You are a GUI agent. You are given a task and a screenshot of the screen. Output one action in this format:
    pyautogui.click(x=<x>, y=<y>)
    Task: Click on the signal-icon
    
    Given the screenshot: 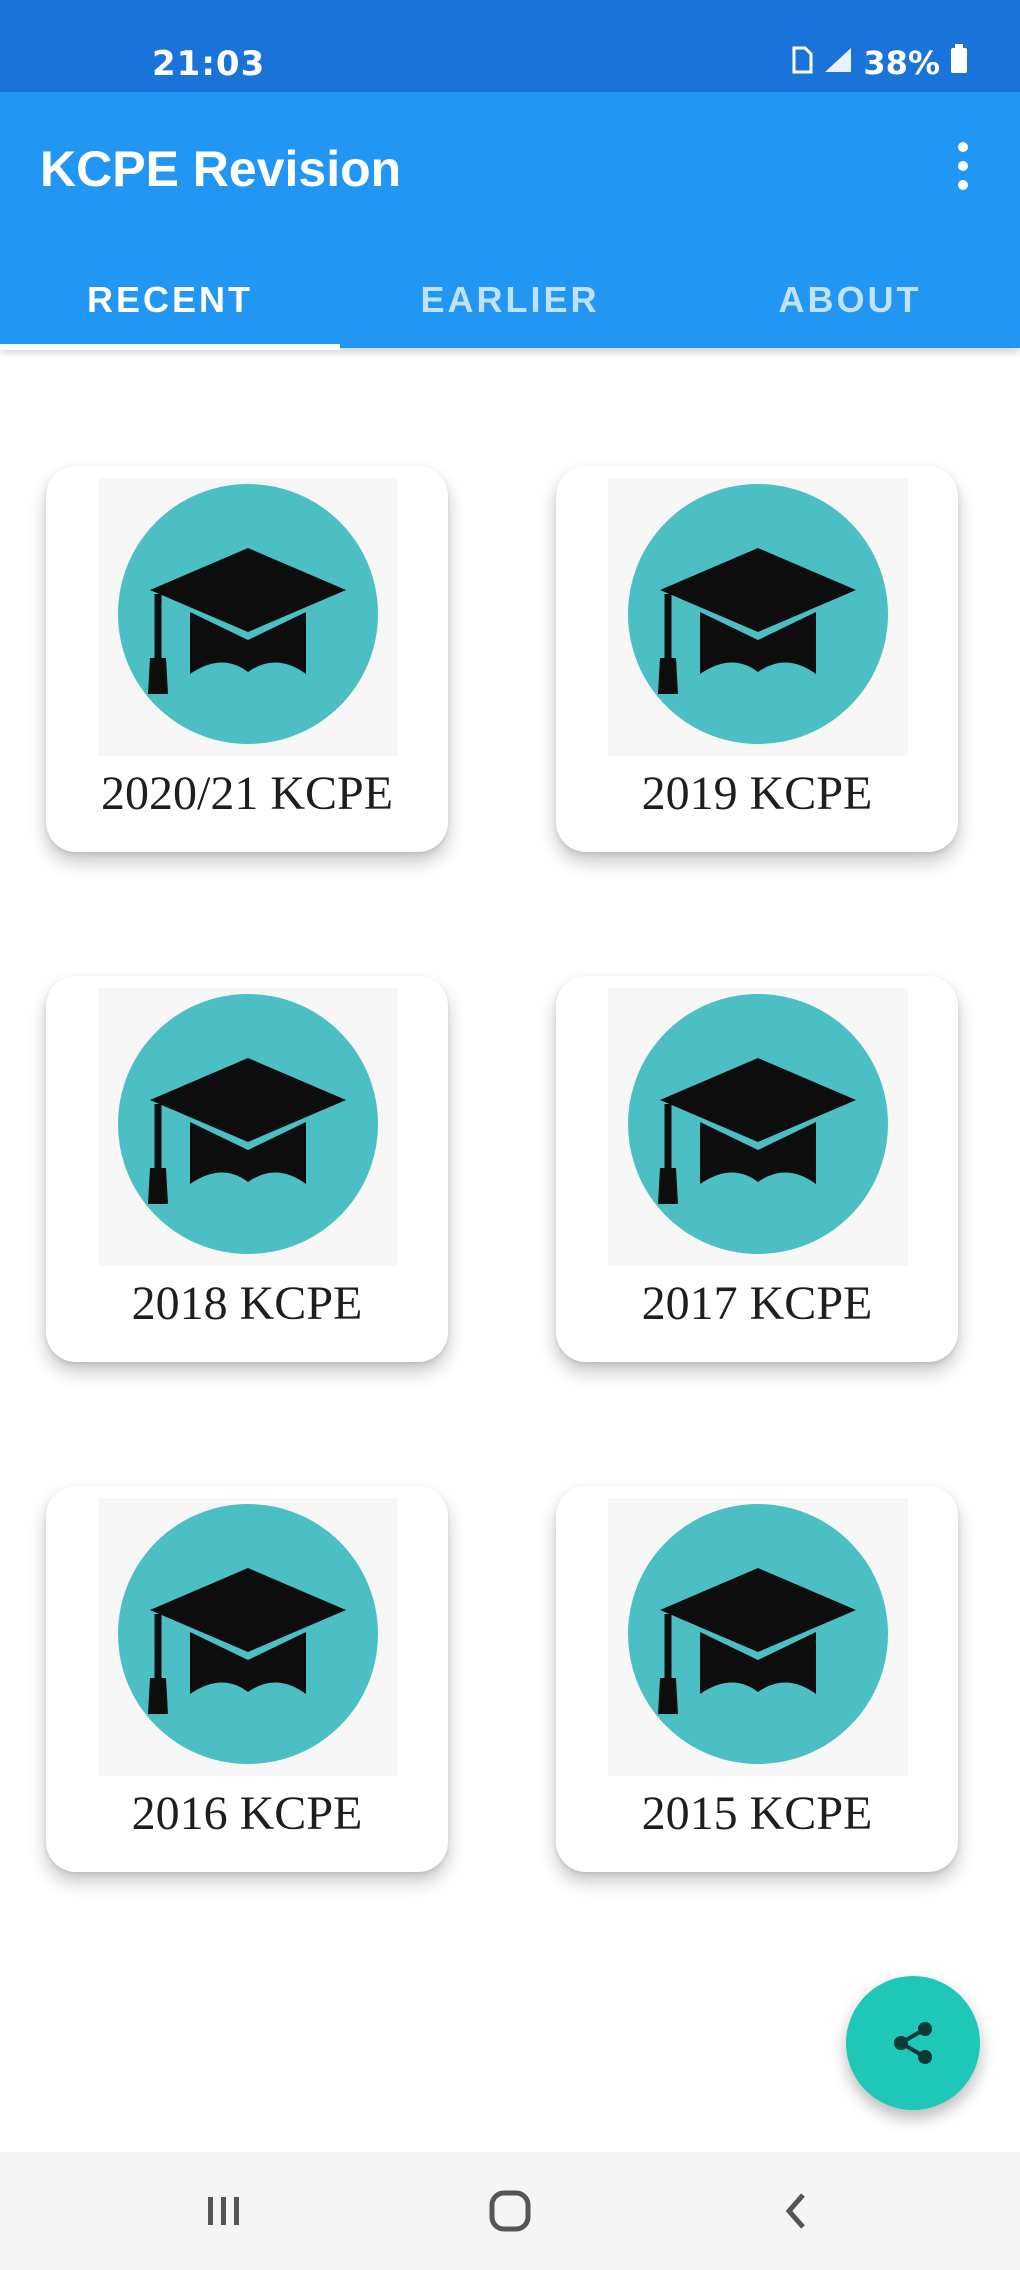 What is the action you would take?
    pyautogui.click(x=838, y=63)
    